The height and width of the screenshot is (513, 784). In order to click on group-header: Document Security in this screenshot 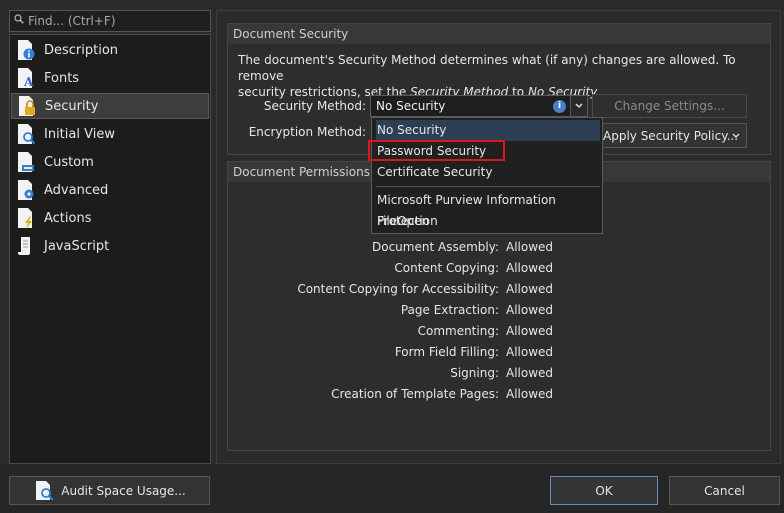, I will do `click(499, 34)`.